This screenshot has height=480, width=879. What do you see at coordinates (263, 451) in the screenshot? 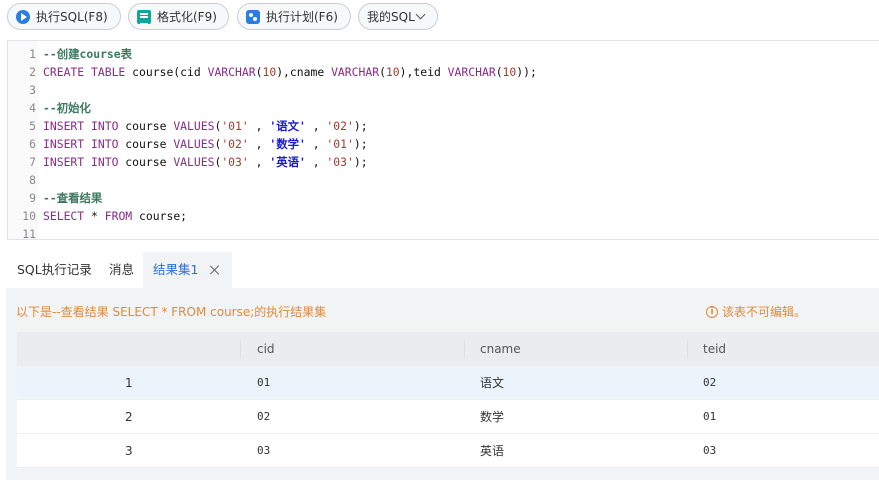
I see `cell-cid: 03` at bounding box center [263, 451].